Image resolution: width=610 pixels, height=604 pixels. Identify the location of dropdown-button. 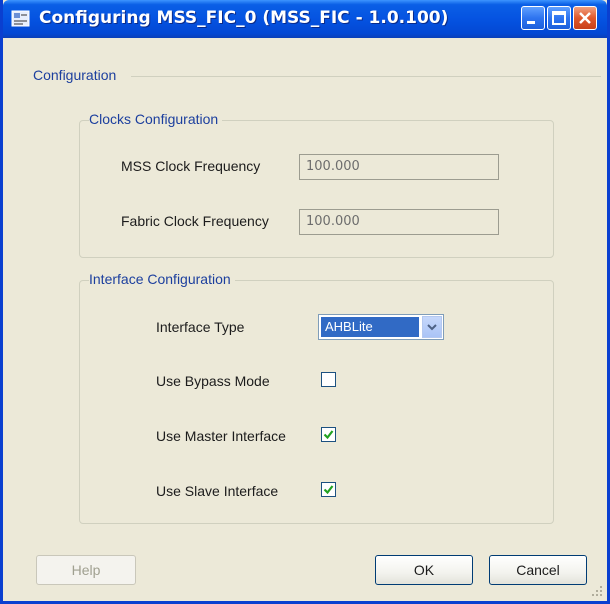
(432, 327).